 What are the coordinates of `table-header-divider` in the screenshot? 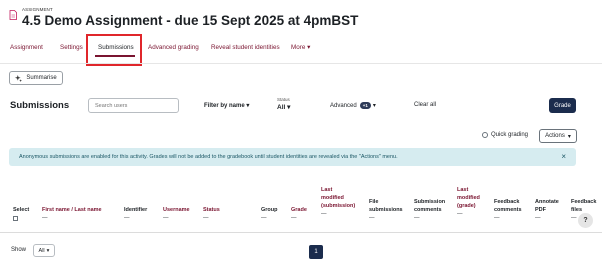 It's located at (301, 232).